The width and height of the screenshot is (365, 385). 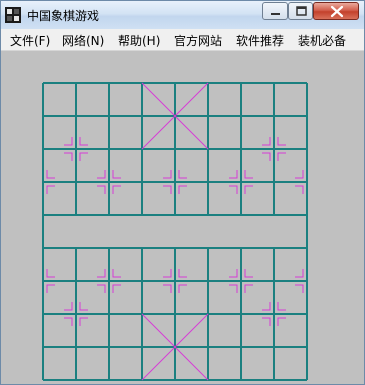 I want to click on chess-app-icon, so click(x=13, y=15).